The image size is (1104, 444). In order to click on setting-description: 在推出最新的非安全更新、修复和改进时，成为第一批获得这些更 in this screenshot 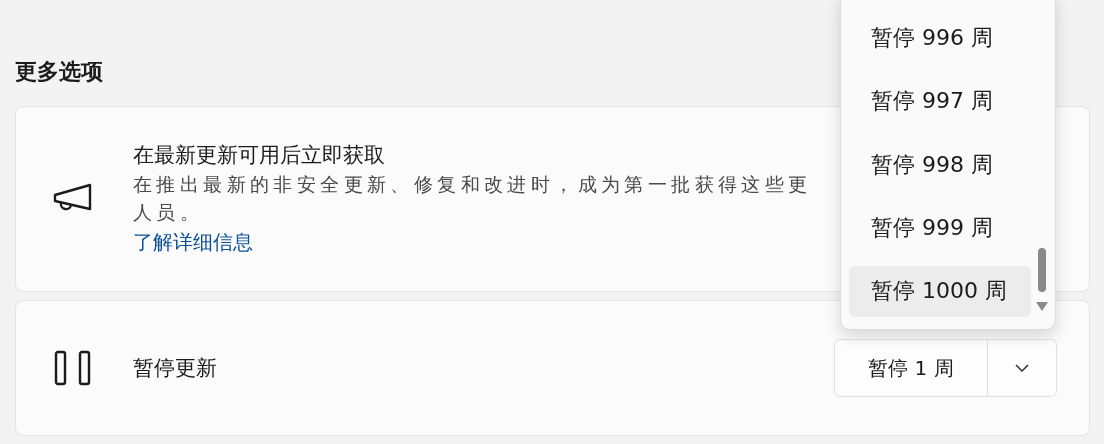, I will do `click(472, 184)`.